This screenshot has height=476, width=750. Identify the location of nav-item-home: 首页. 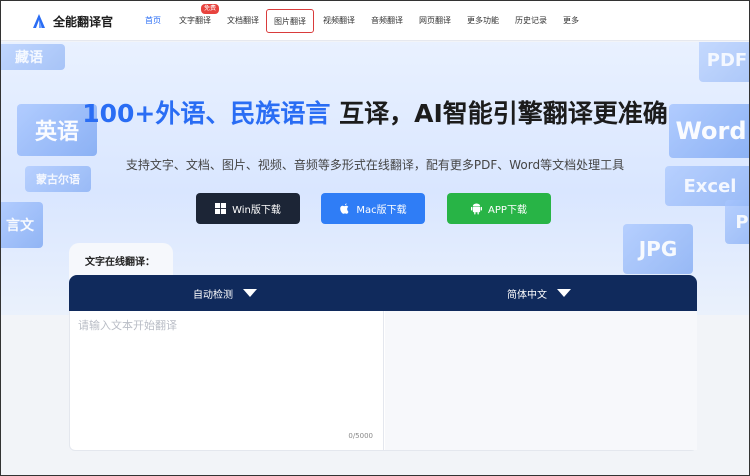
(153, 21).